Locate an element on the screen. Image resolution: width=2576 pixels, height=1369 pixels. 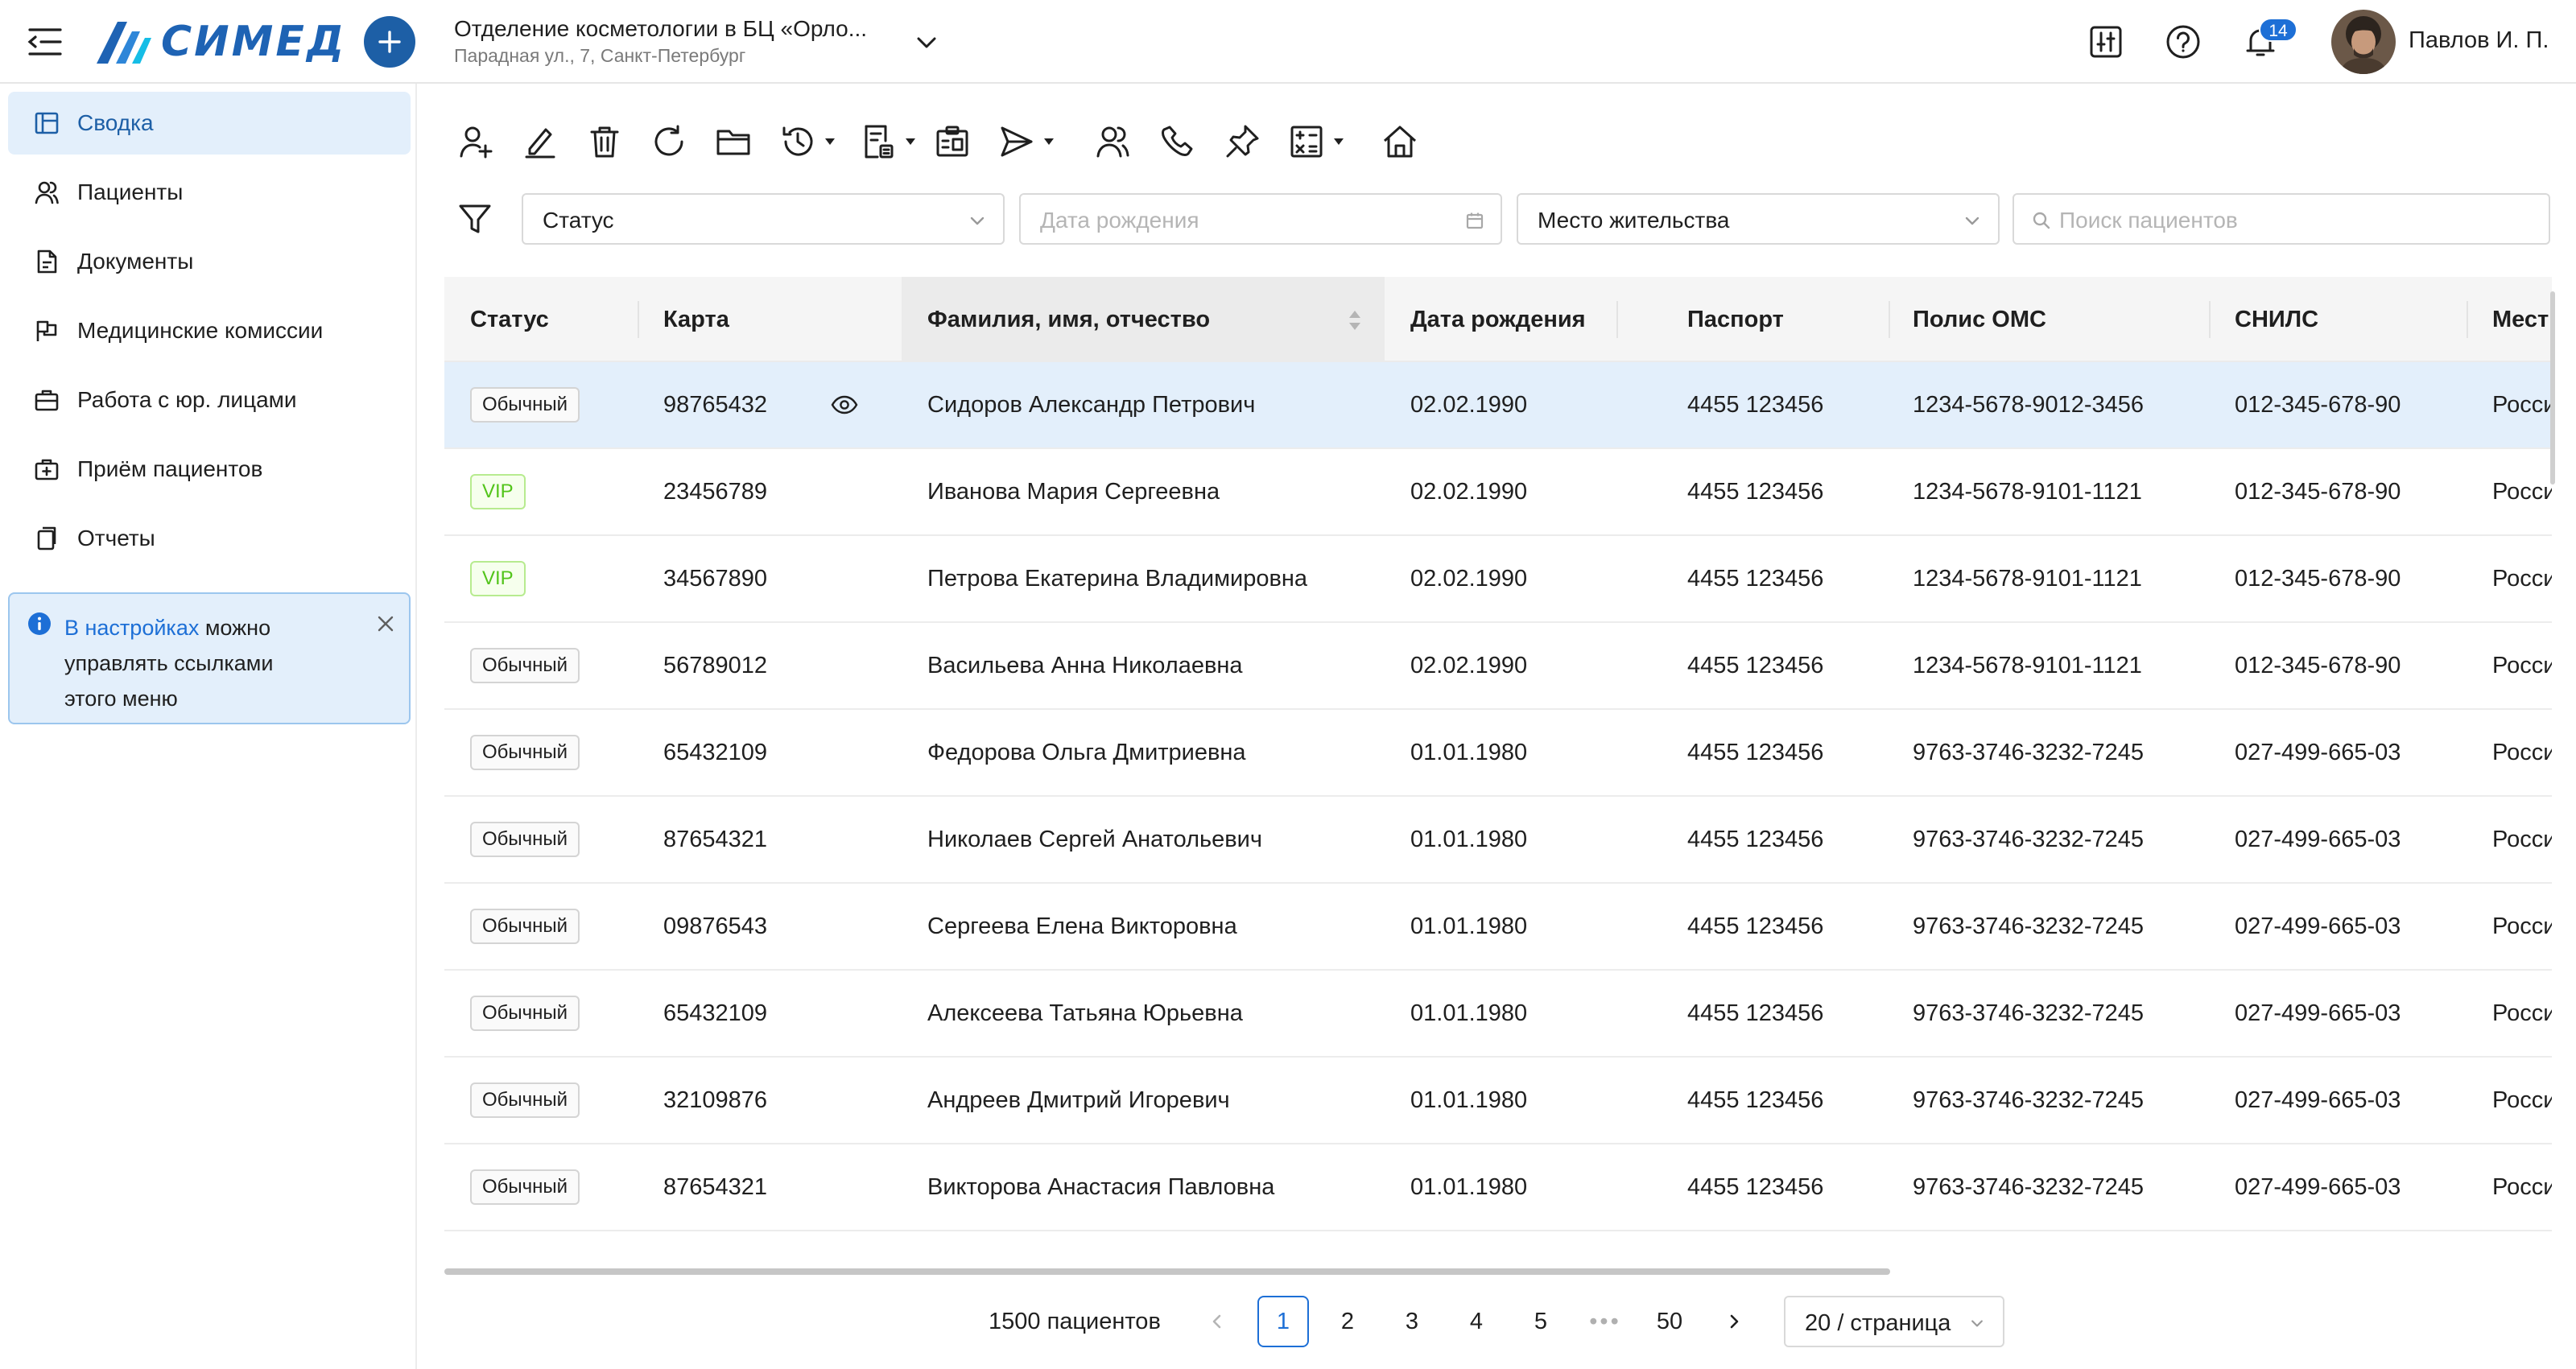
users-icon is located at coordinates (1112, 142).